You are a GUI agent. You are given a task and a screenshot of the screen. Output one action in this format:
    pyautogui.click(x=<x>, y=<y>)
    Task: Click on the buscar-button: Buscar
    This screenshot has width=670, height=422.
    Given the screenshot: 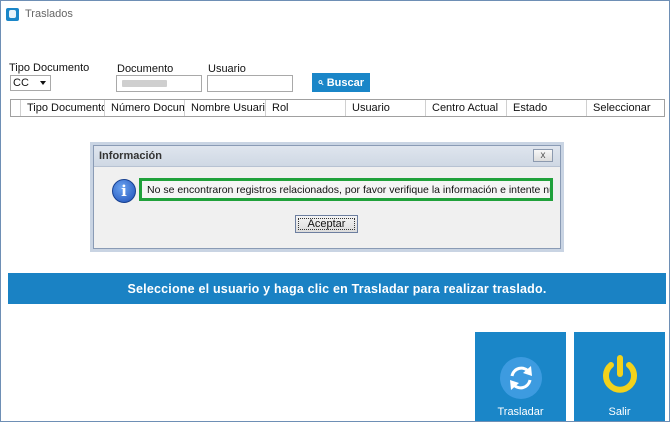 What is the action you would take?
    pyautogui.click(x=341, y=82)
    